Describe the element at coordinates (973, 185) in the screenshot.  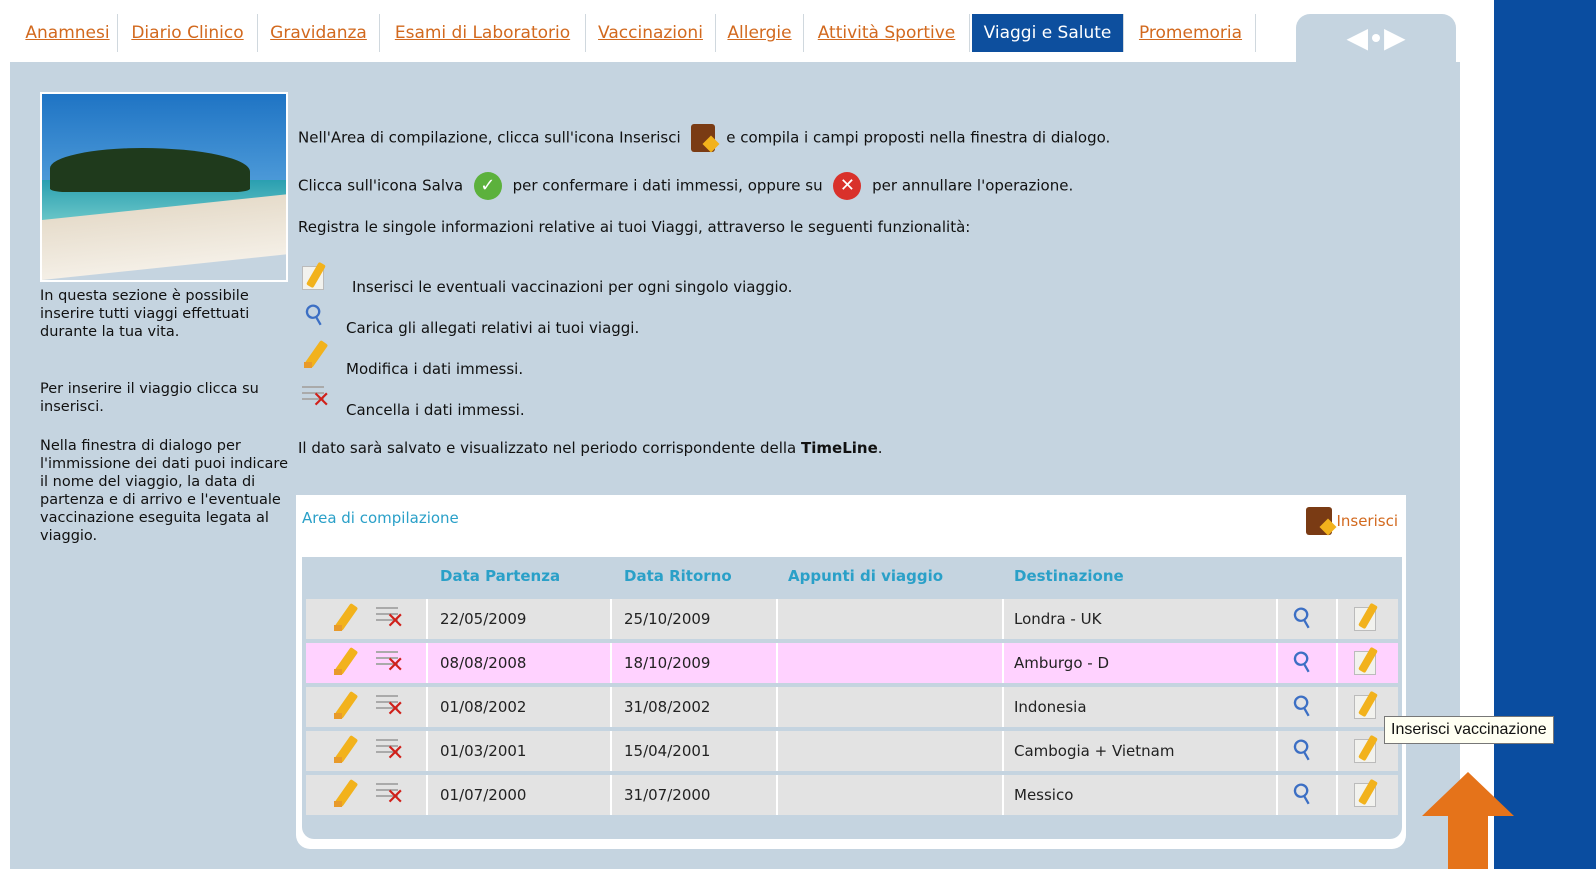
I see `instruction-text: per annullare l'operazione.` at that location.